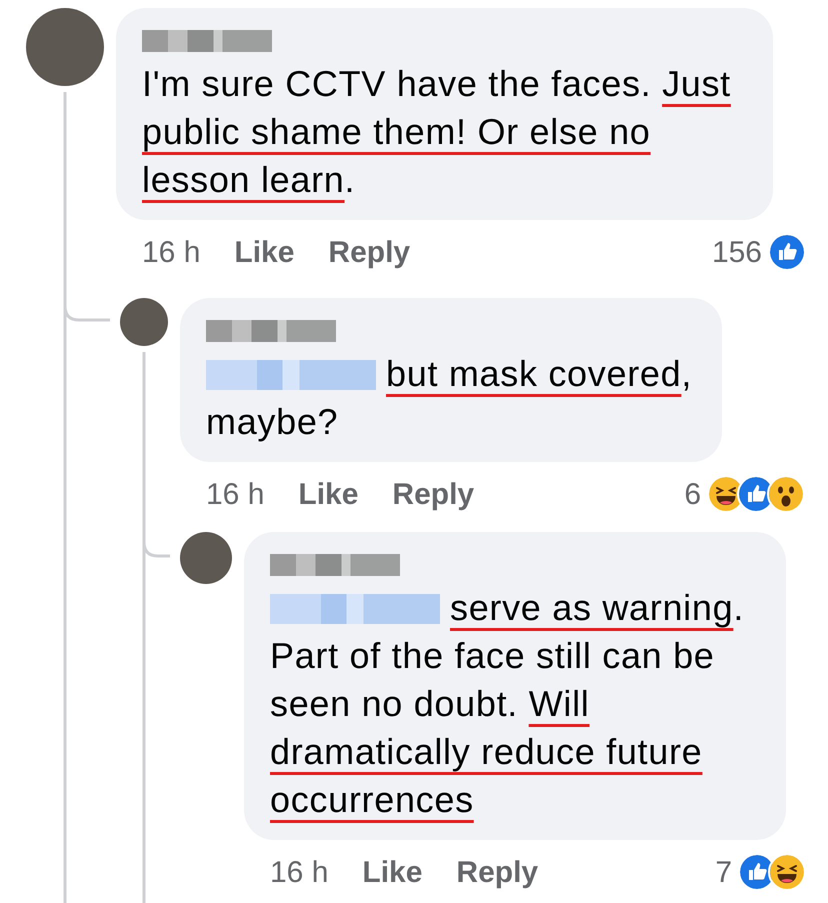  I want to click on laughing-reaction-icon, so click(787, 872).